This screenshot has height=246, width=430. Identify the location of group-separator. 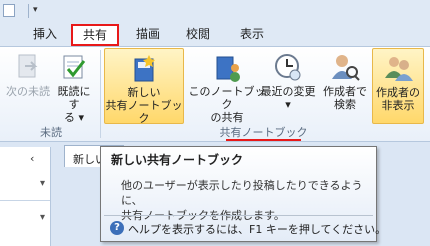
(100, 94).